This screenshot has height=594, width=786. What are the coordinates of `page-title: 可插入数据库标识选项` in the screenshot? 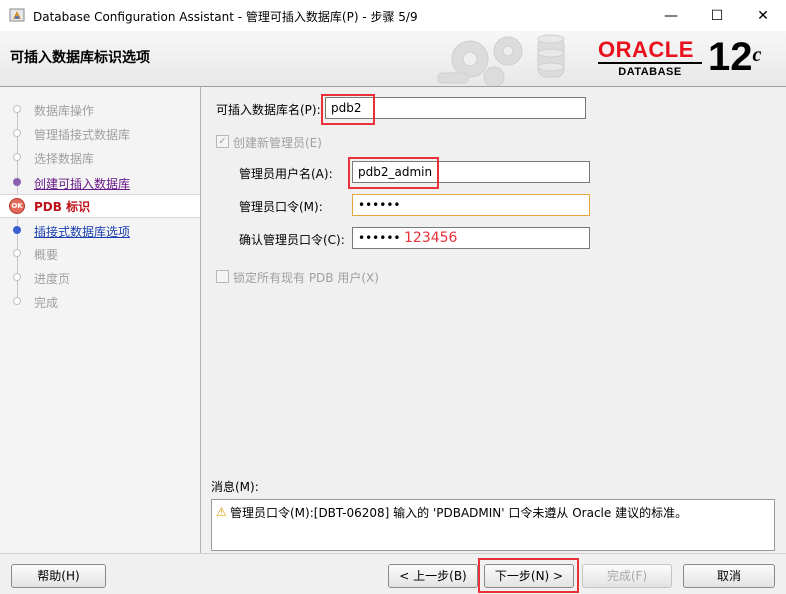 It's located at (80, 58).